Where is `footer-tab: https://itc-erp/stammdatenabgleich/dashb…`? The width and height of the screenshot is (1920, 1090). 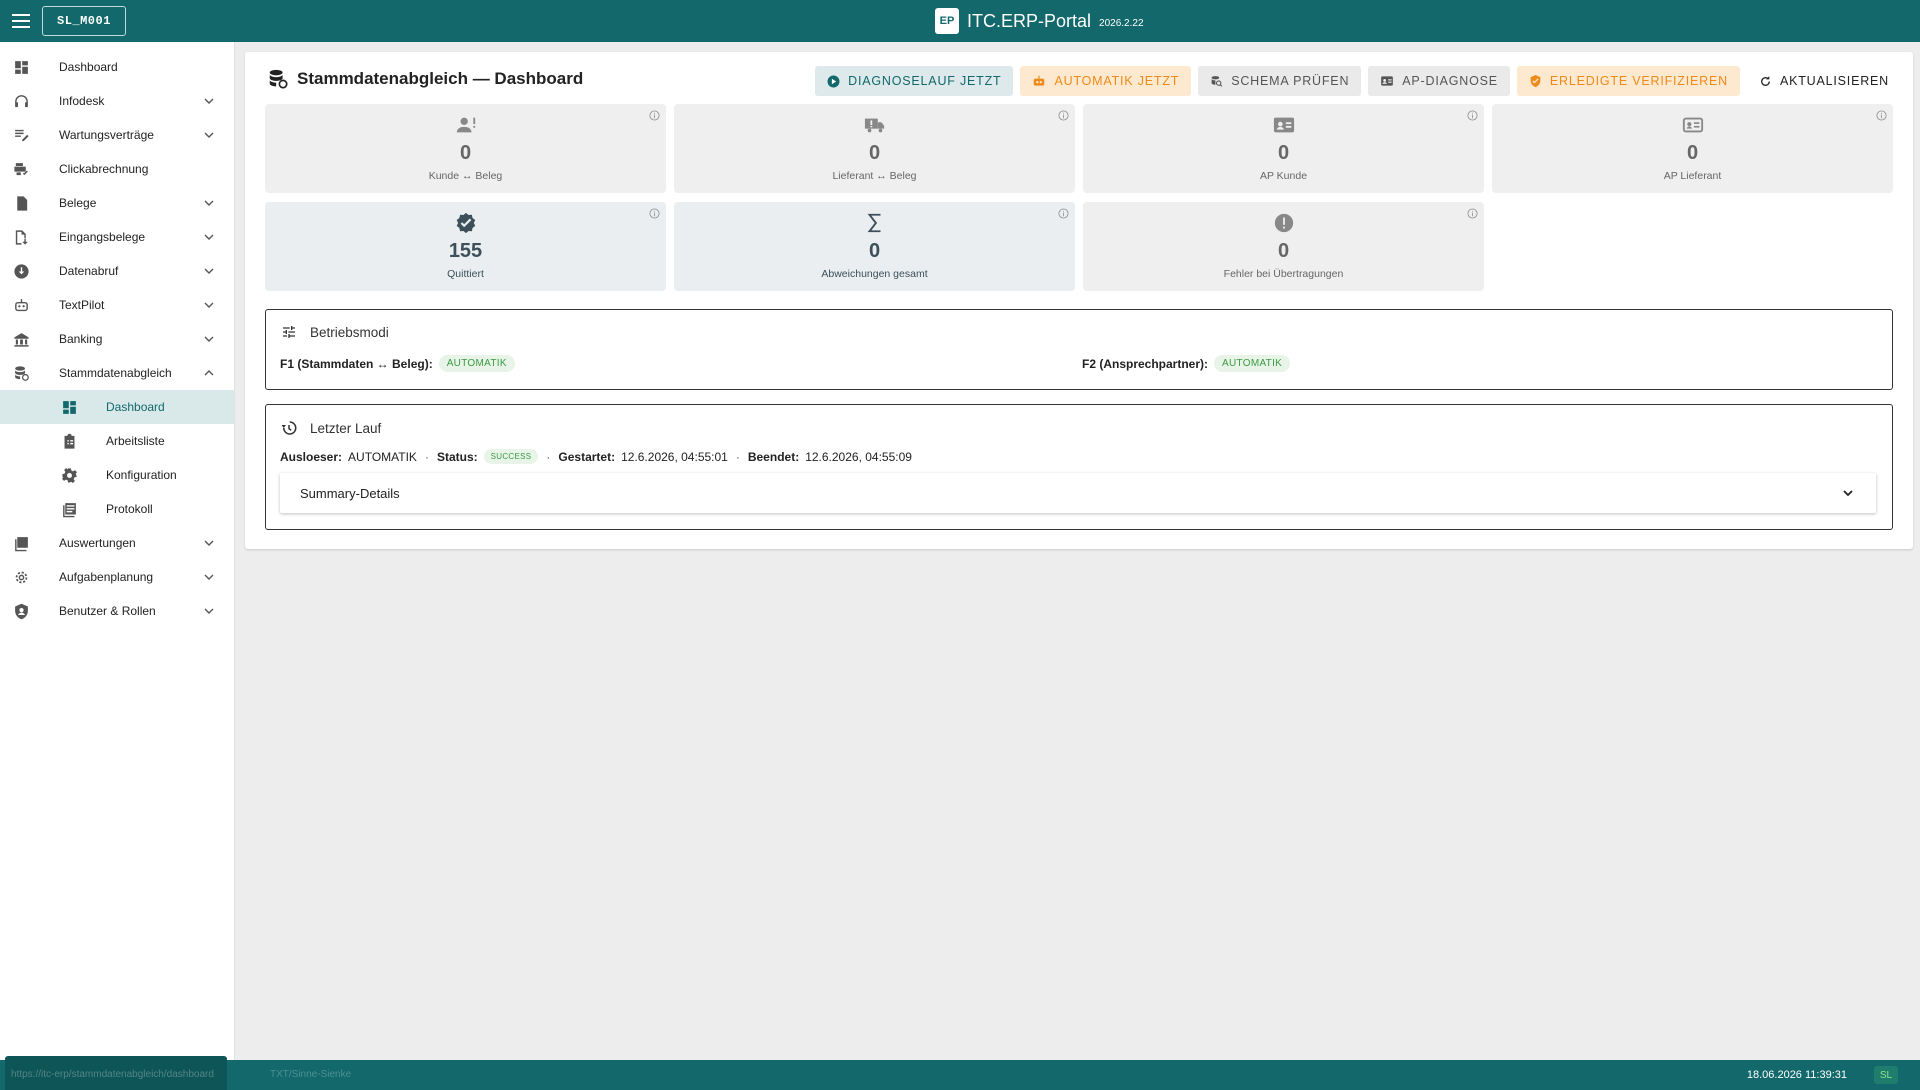
footer-tab: https://itc-erp/stammdatenabgleich/dashb… is located at coordinates (116, 1073).